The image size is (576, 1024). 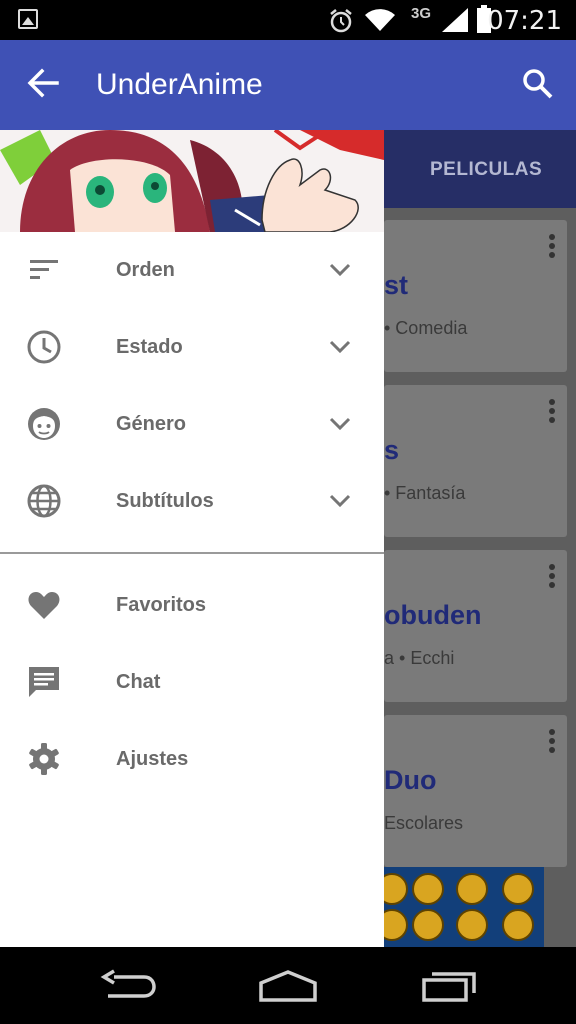 What do you see at coordinates (421, 13) in the screenshot?
I see `network-type: 3G` at bounding box center [421, 13].